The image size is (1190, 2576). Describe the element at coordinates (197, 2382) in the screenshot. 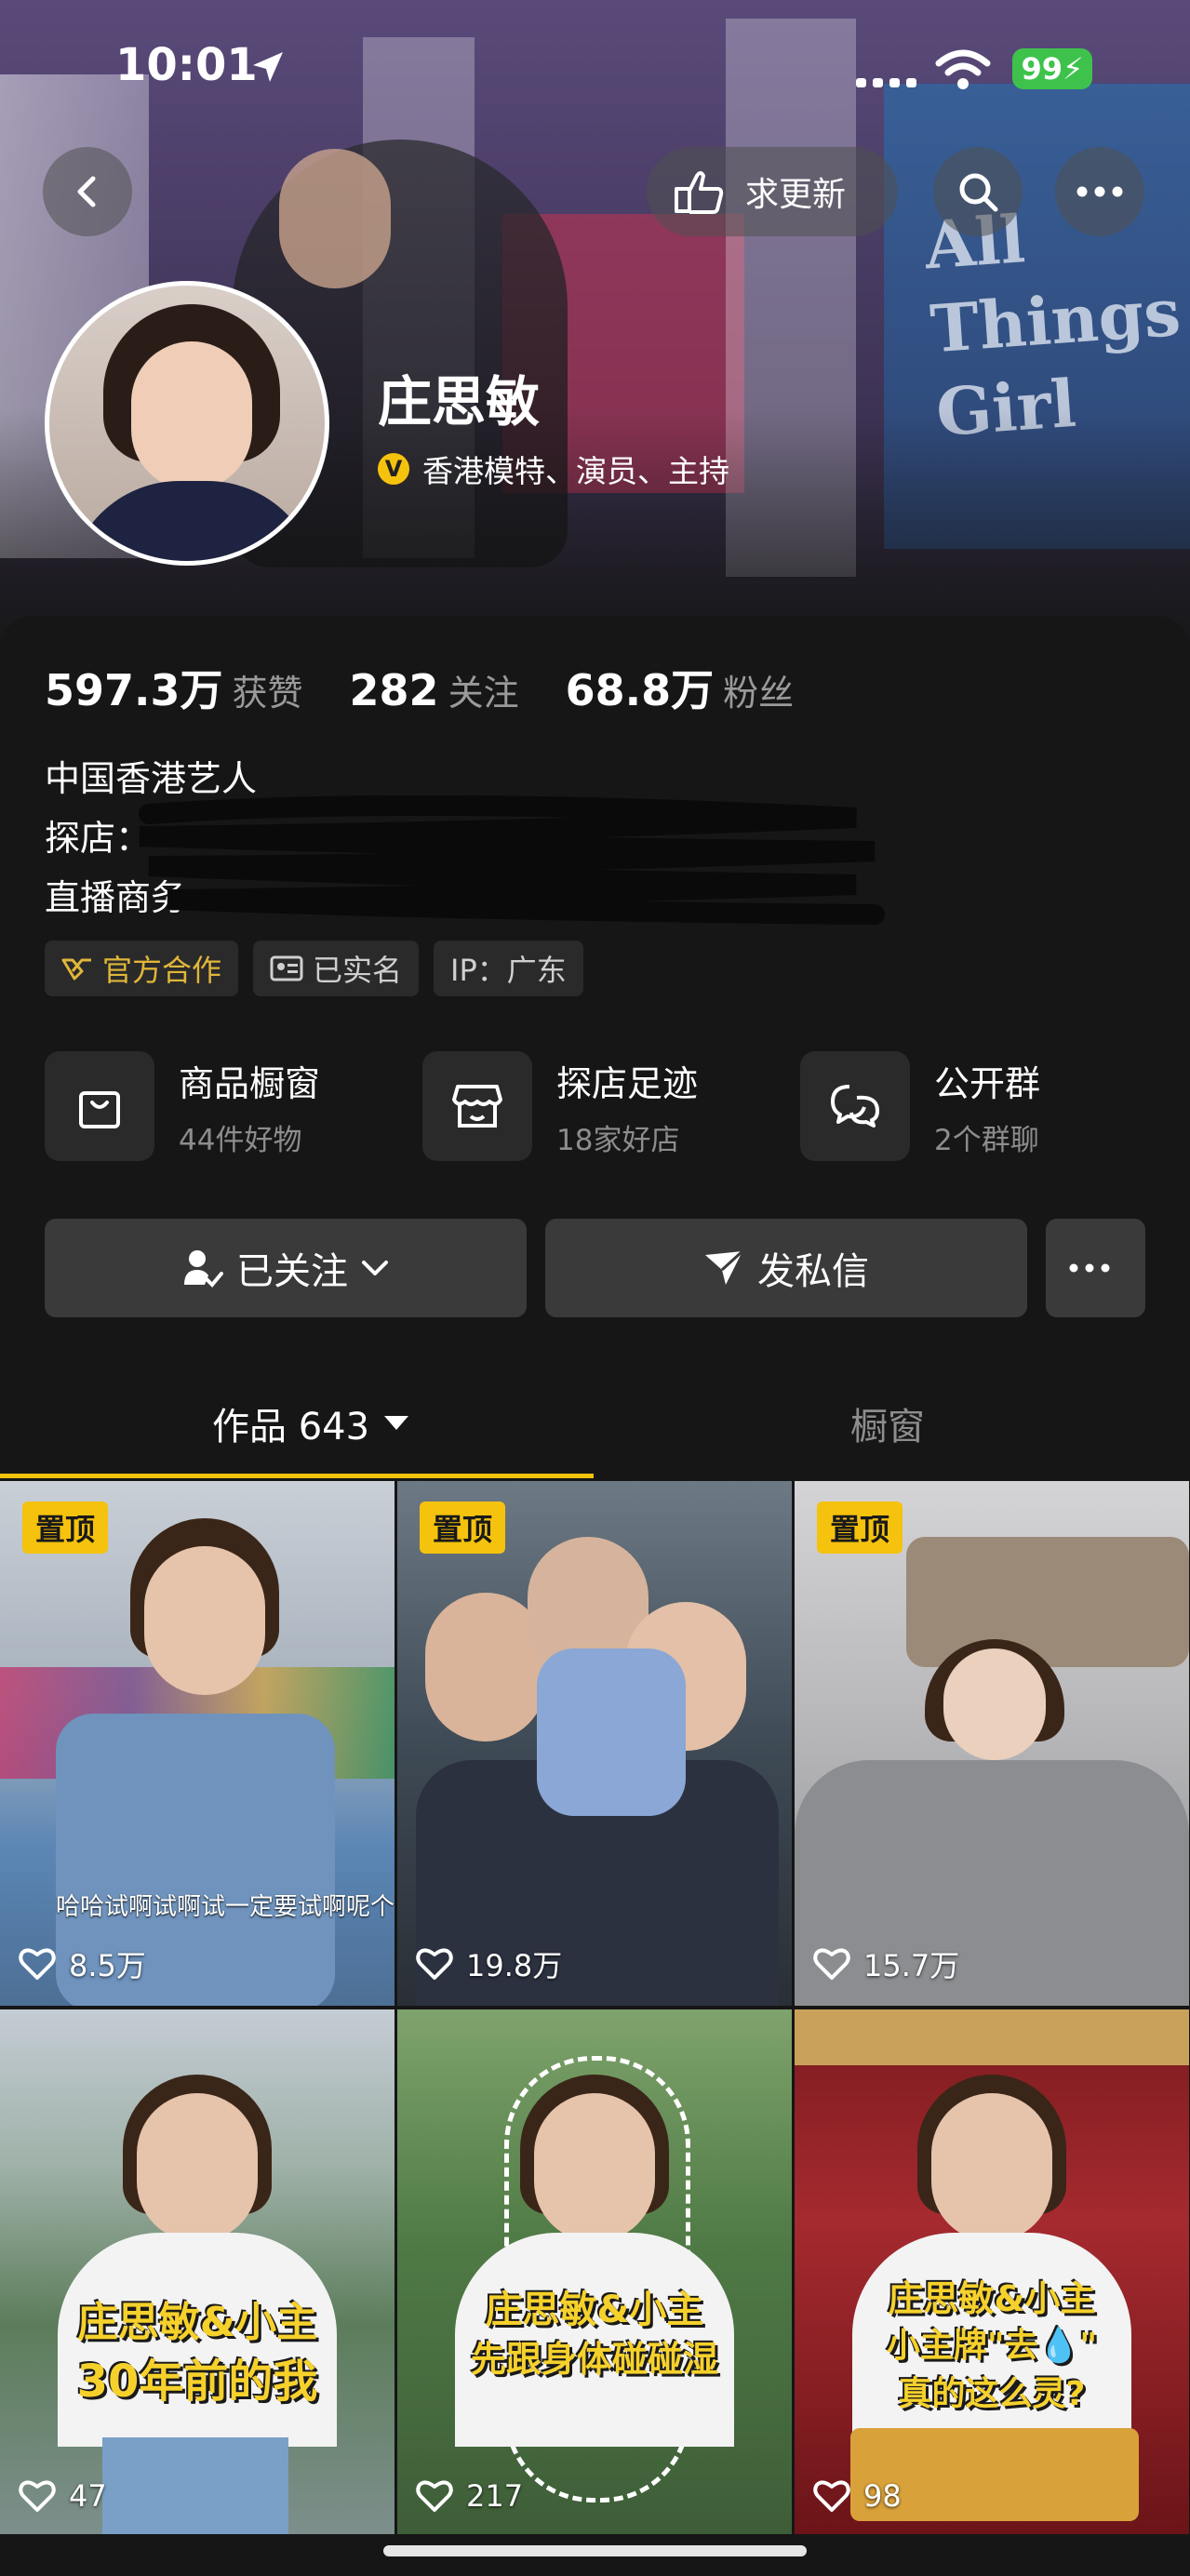

I see `video-caption: 30年前的我` at that location.